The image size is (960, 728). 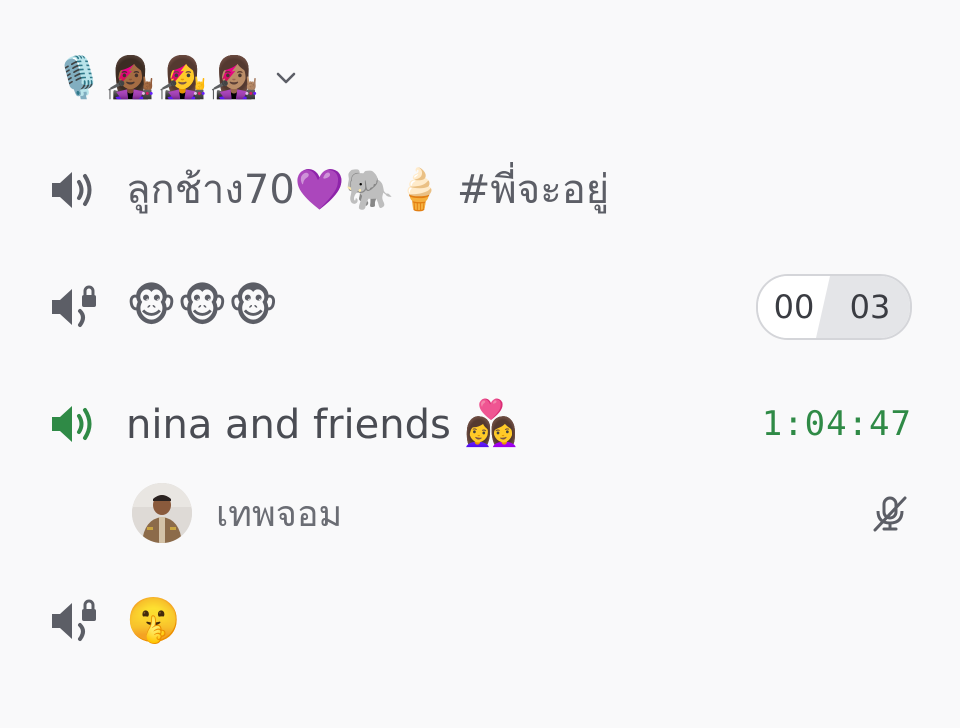 What do you see at coordinates (480, 307) in the screenshot?
I see `voice-channel-2: 🐵🐵🐵 00 03` at bounding box center [480, 307].